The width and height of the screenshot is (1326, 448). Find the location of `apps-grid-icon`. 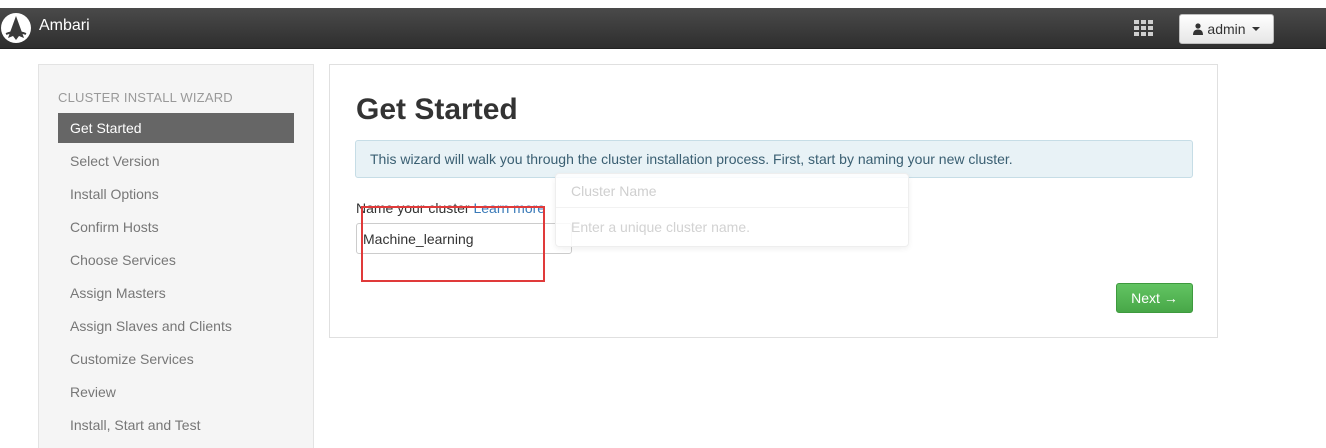

apps-grid-icon is located at coordinates (1144, 28).